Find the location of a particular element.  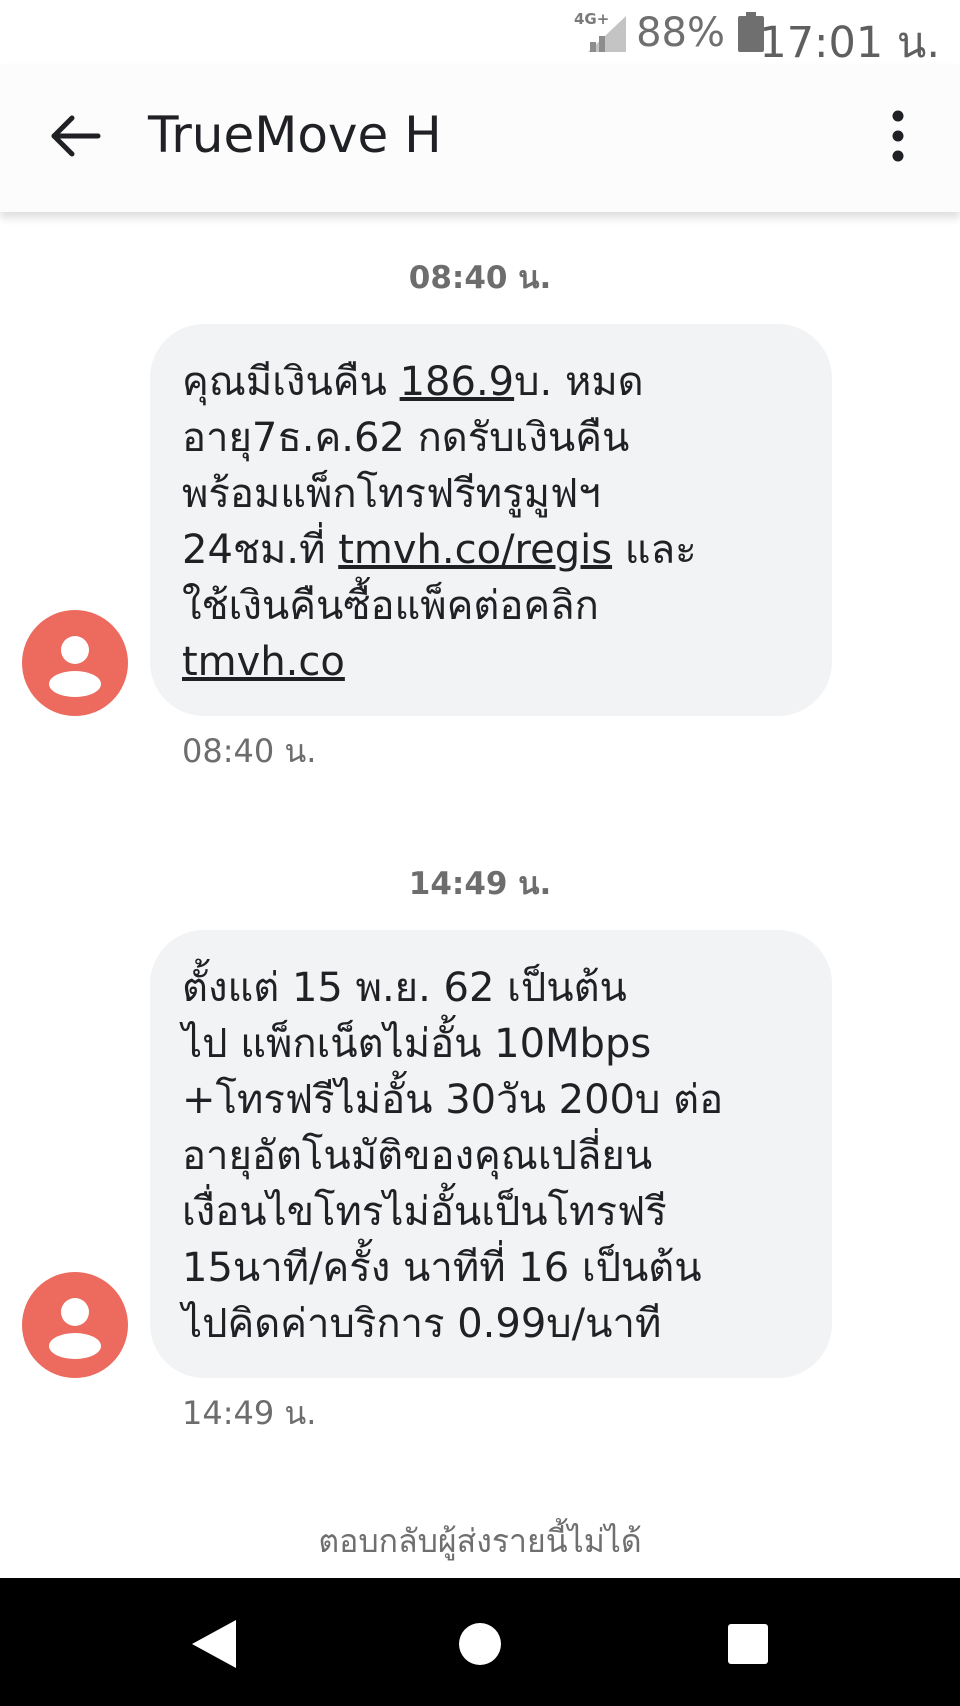

navigation-bar is located at coordinates (480, 1642).